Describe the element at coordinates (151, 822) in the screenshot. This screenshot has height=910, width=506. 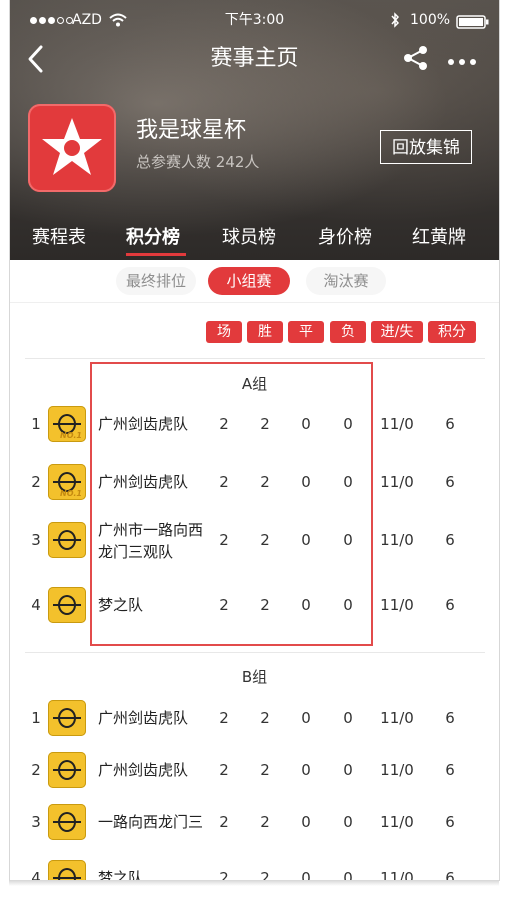
I see `team-name: 一路向西龙门三` at that location.